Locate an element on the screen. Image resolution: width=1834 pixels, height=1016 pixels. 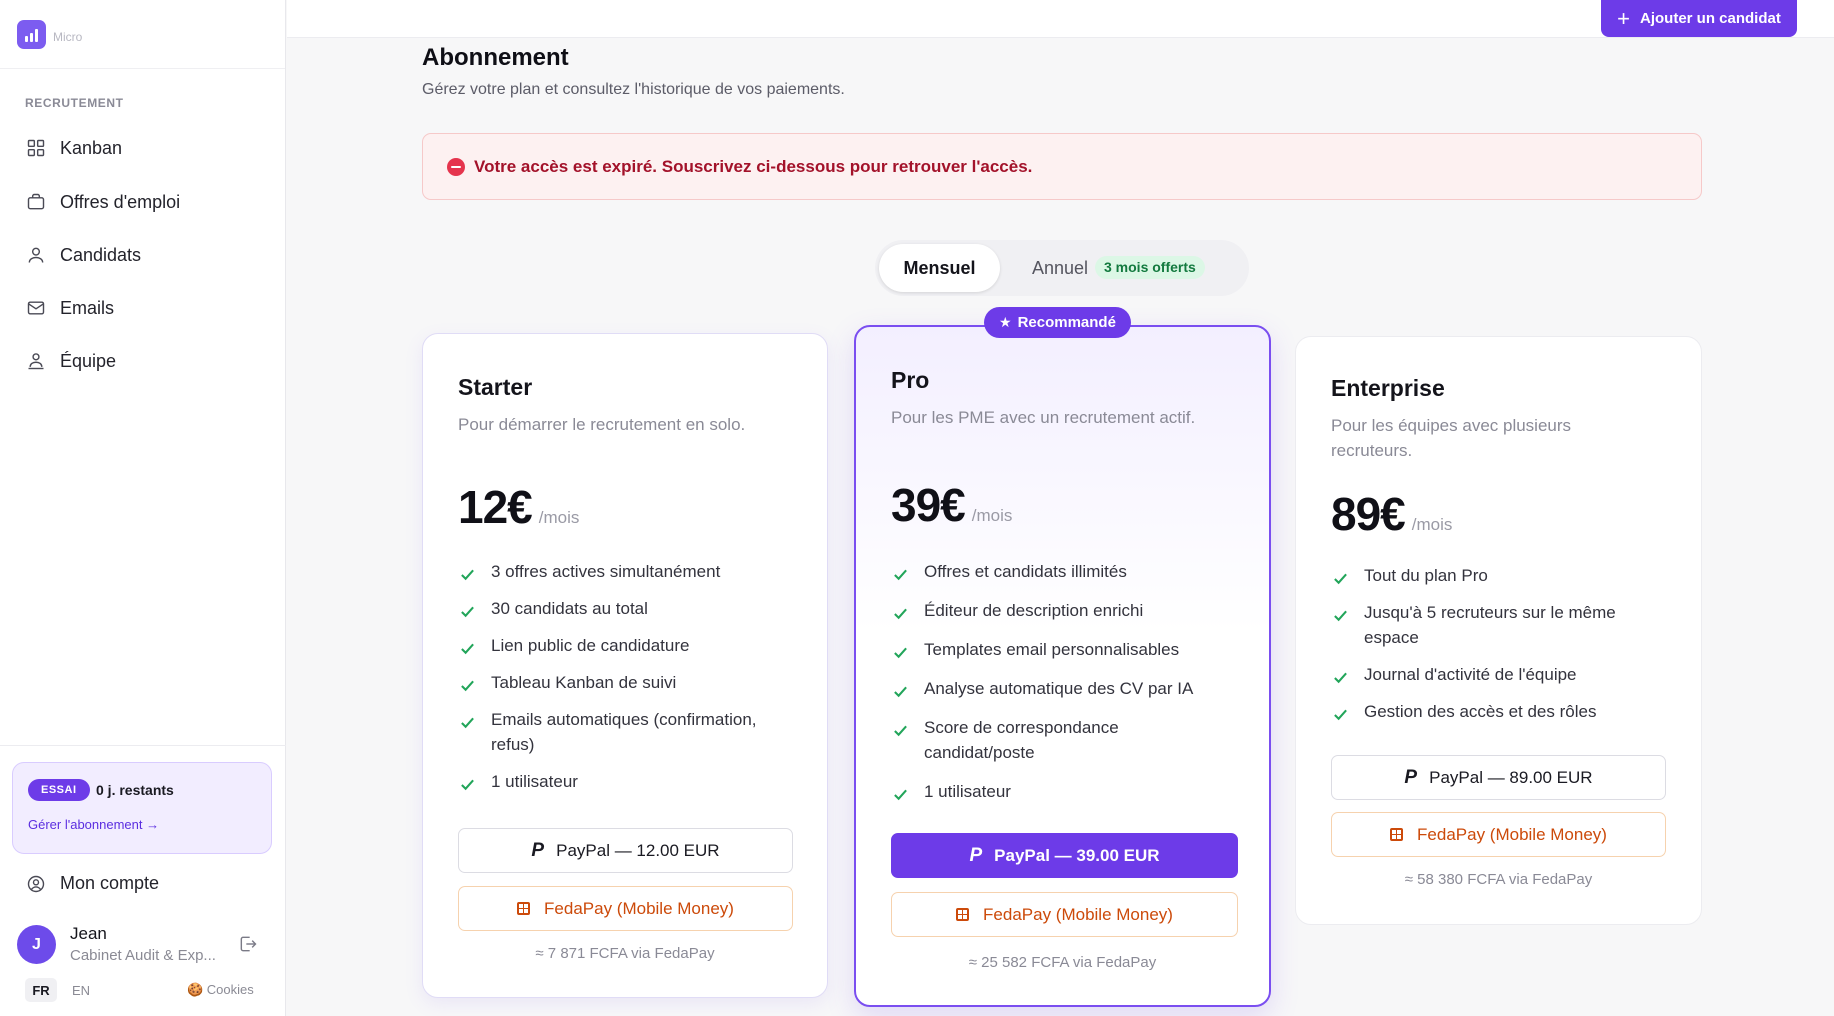
grid-icon is located at coordinates (36, 148).